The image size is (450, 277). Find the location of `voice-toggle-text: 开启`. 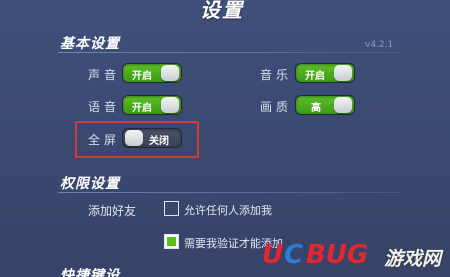

voice-toggle-text: 开启 is located at coordinates (142, 108).